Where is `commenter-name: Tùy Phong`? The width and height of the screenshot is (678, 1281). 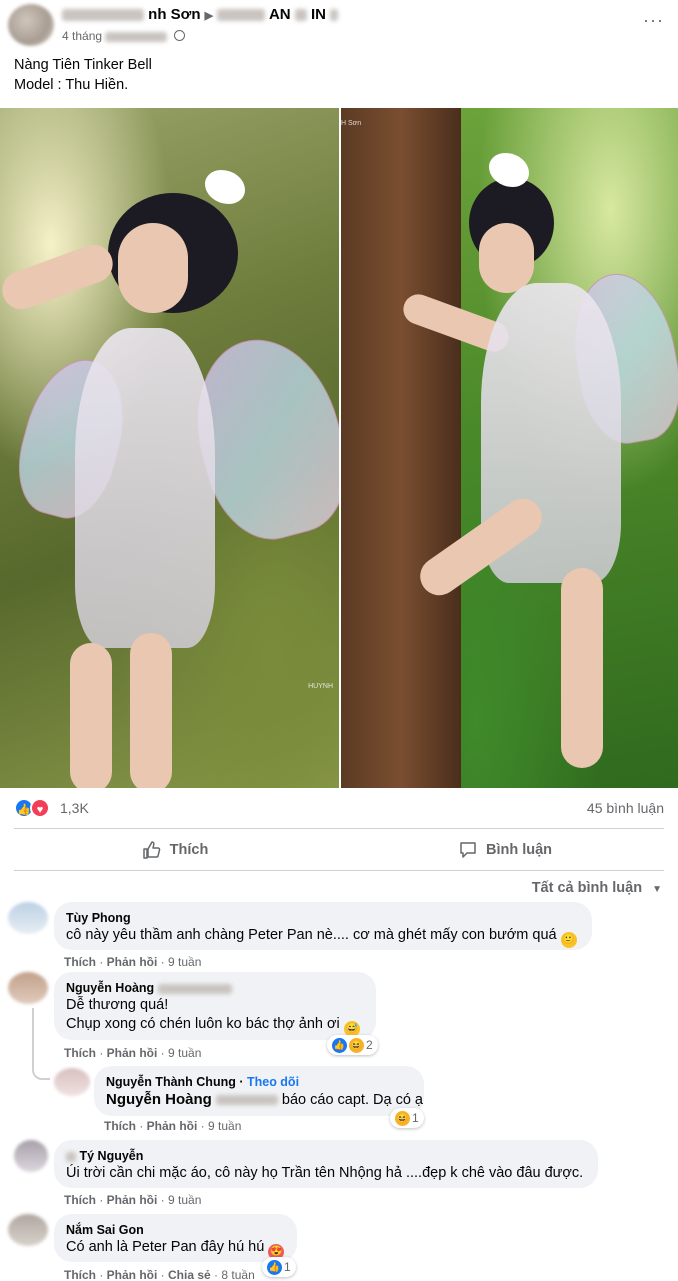
commenter-name: Tùy Phong is located at coordinates (323, 918).